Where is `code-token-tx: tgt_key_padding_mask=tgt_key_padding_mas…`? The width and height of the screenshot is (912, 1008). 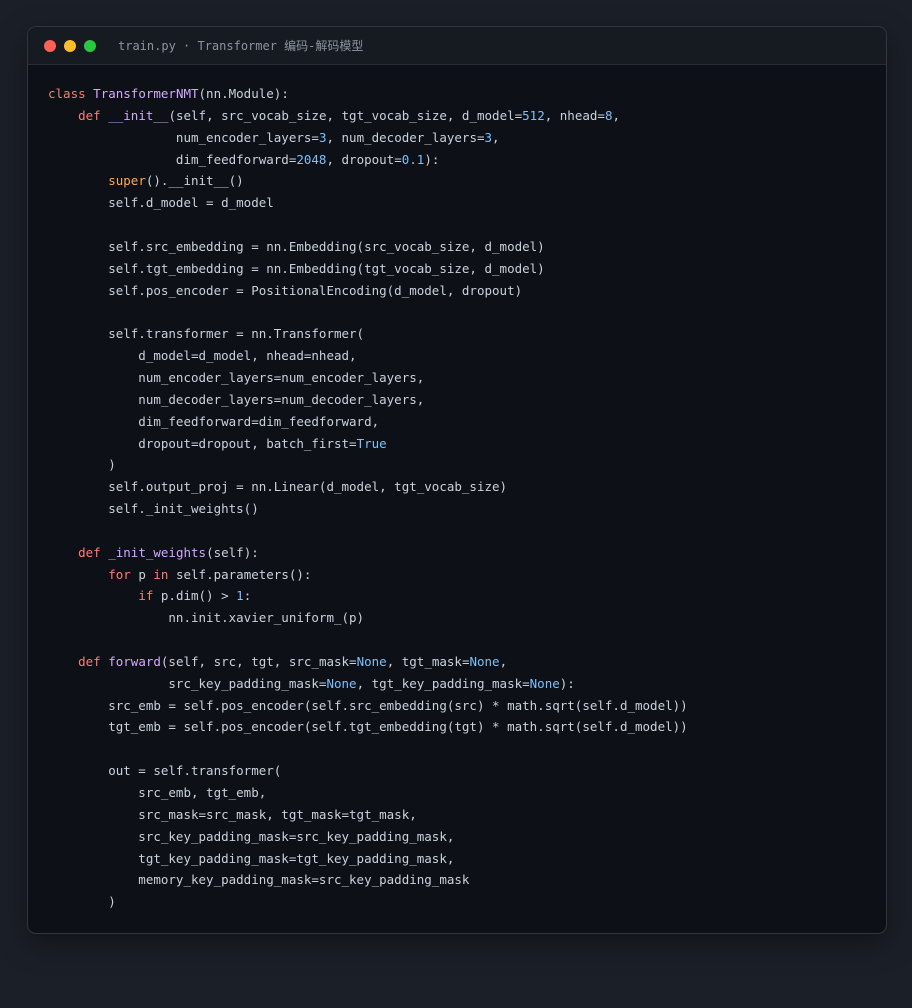 code-token-tx: tgt_key_padding_mask=tgt_key_padding_mas… is located at coordinates (251, 858).